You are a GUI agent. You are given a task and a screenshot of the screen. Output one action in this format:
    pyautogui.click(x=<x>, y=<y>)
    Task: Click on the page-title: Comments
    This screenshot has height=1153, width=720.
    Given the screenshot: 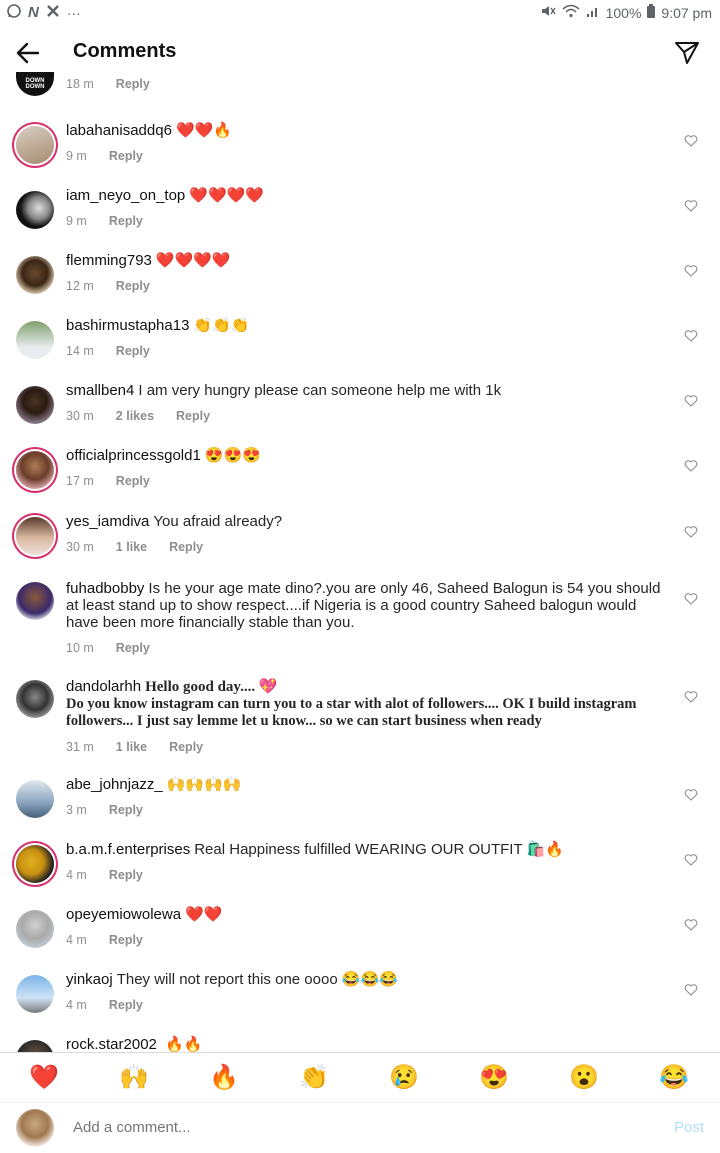 What is the action you would take?
    pyautogui.click(x=125, y=51)
    